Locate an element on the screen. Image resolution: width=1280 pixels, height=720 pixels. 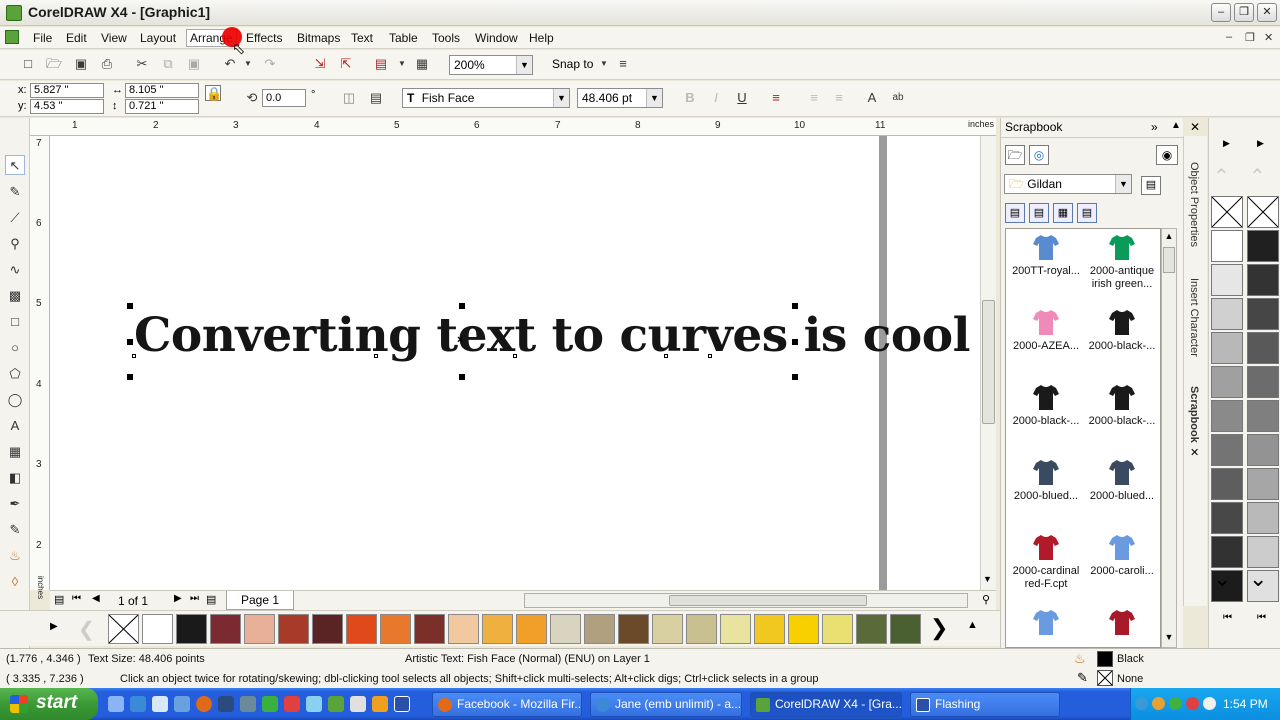
scroll-up-icon: ▲ is located at coordinates (1169, 236).